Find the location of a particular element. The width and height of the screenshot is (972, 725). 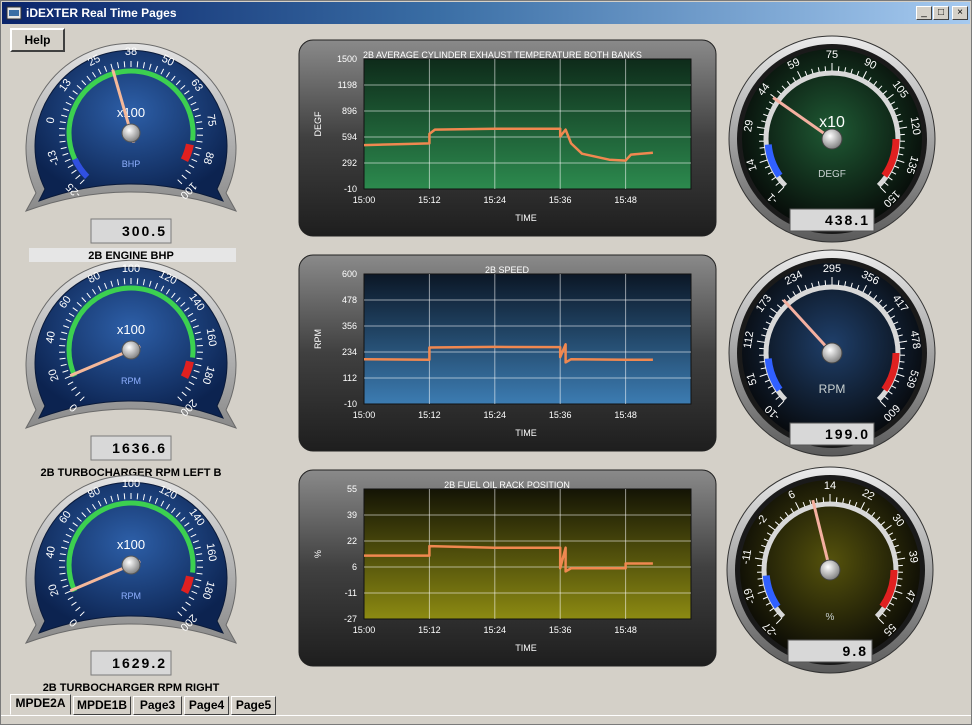

gauge-readout: 199.0 is located at coordinates (847, 434).